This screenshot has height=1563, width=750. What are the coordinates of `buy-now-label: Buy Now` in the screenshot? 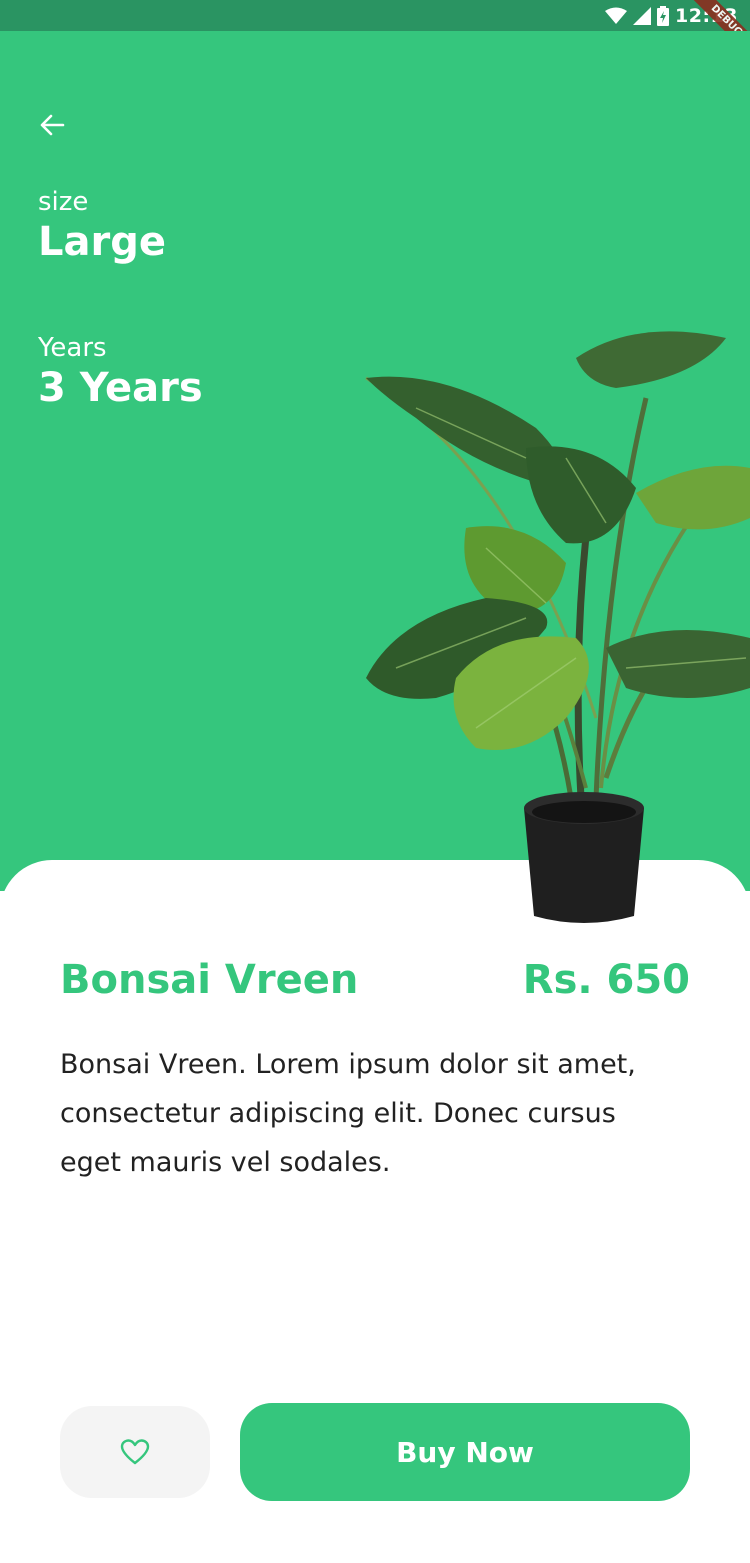 It's located at (465, 1452).